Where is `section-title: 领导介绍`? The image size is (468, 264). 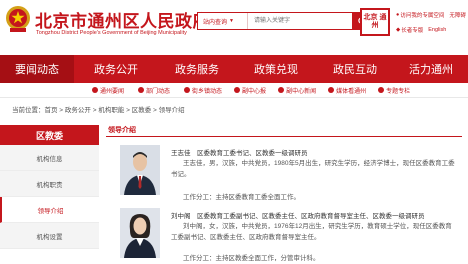
section-title: 领导介绍 is located at coordinates (284, 131).